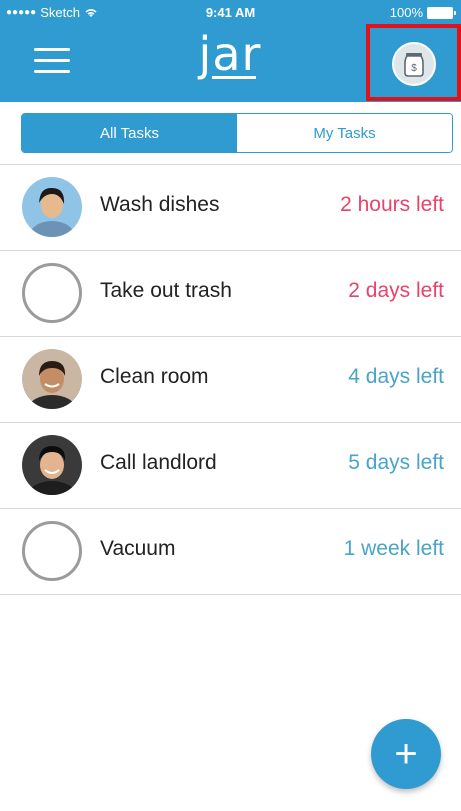 Image resolution: width=461 pixels, height=811 pixels. I want to click on app-logo: jar, so click(230, 54).